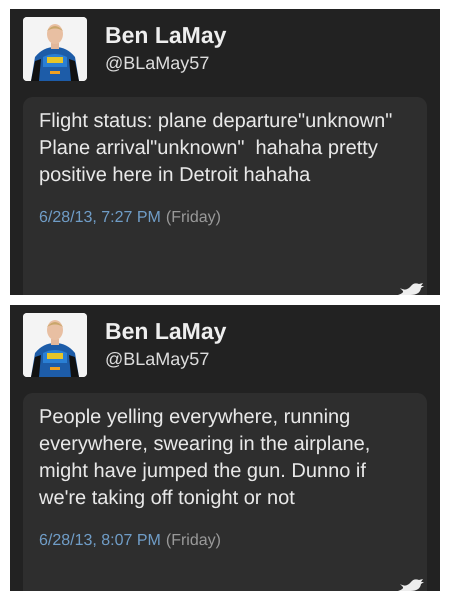 The width and height of the screenshot is (450, 600). I want to click on tweet-text: People yelling everywhere, running everywhere, swearing in the airplane, might have jumped the gun. Dunno if we're taking off tonight or not, so click(205, 458).